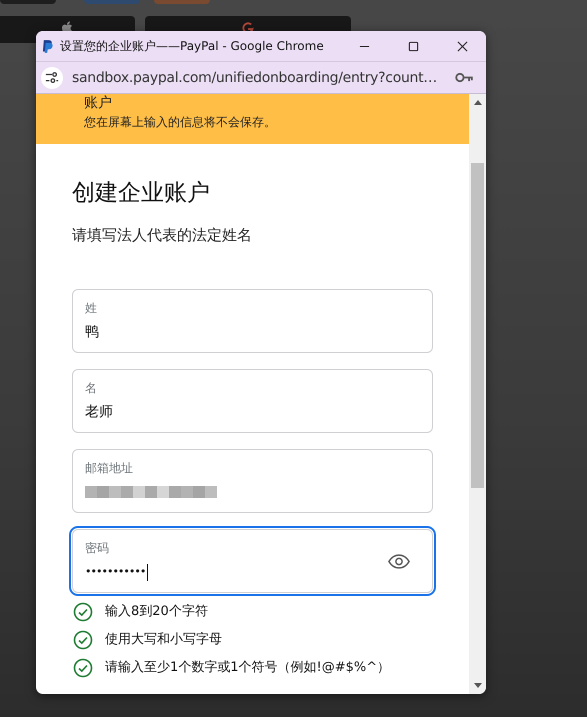 This screenshot has height=717, width=587. Describe the element at coordinates (52, 77) in the screenshot. I see `site-settings-icon` at that location.